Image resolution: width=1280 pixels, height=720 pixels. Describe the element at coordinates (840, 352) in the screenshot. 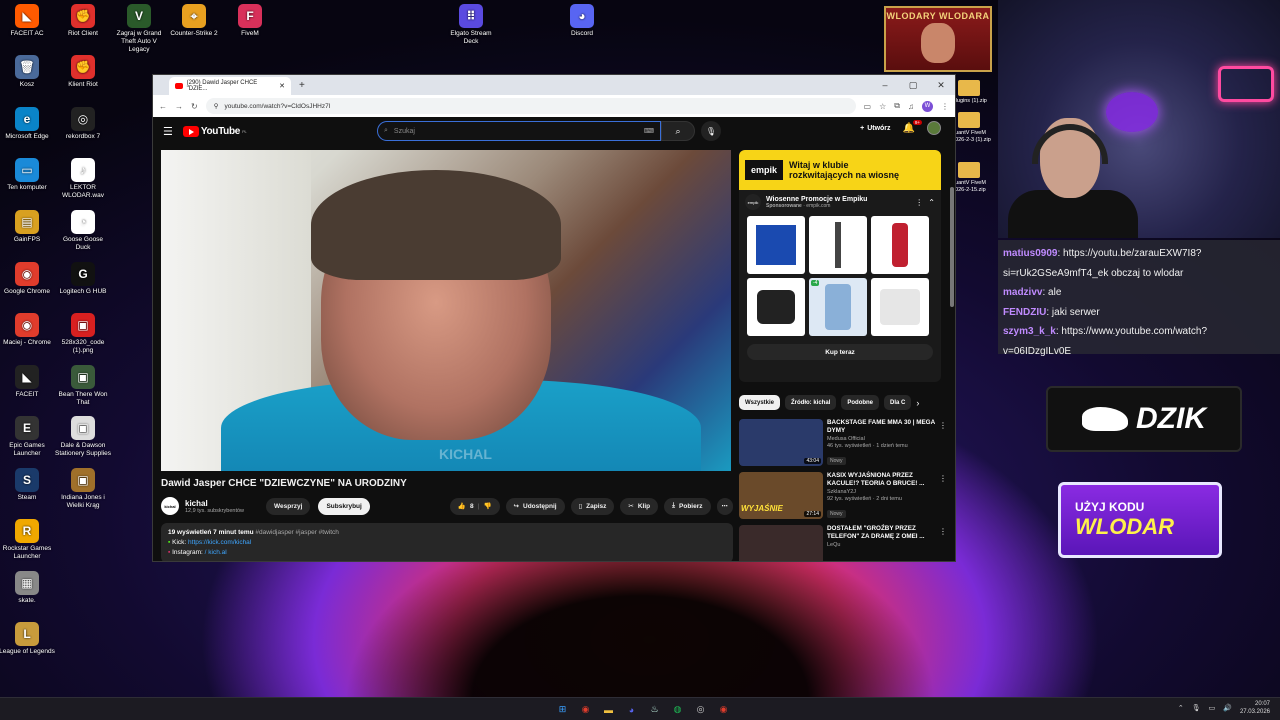

I see `ad-cta-button: Kup teraz` at that location.